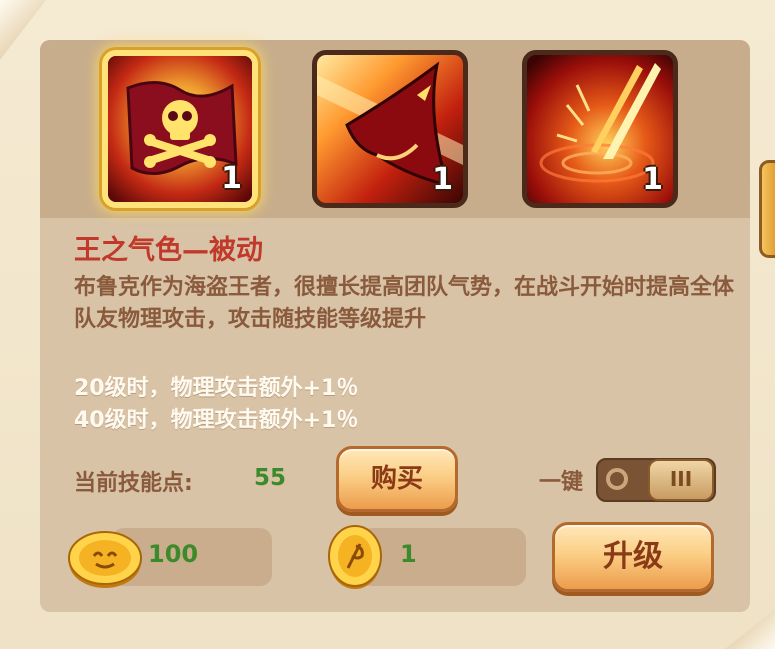  I want to click on one-key-toggle: III, so click(656, 480).